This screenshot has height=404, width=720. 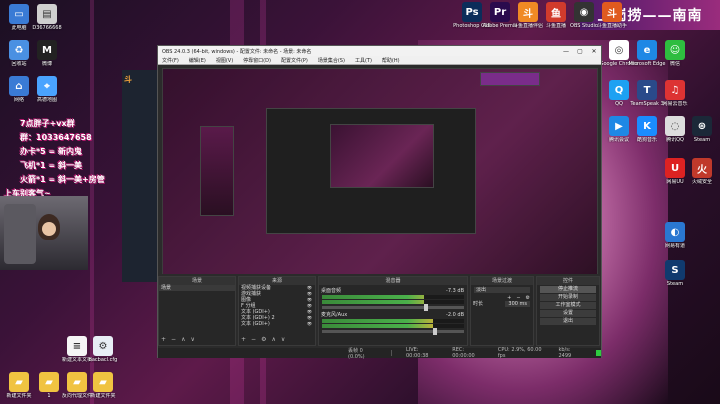 I want to click on stop-streaming-button: 停止推流, so click(x=568, y=289).